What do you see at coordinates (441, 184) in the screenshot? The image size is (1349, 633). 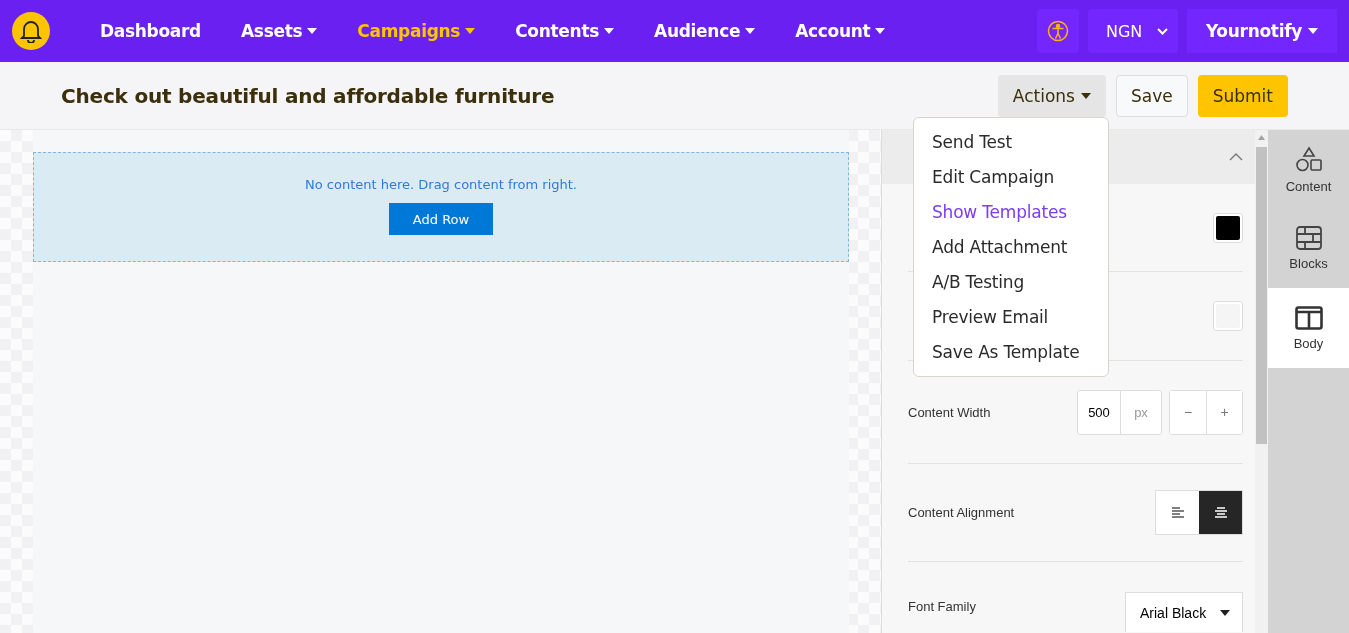 I see `empty-message: No content here. Drag content from right.` at bounding box center [441, 184].